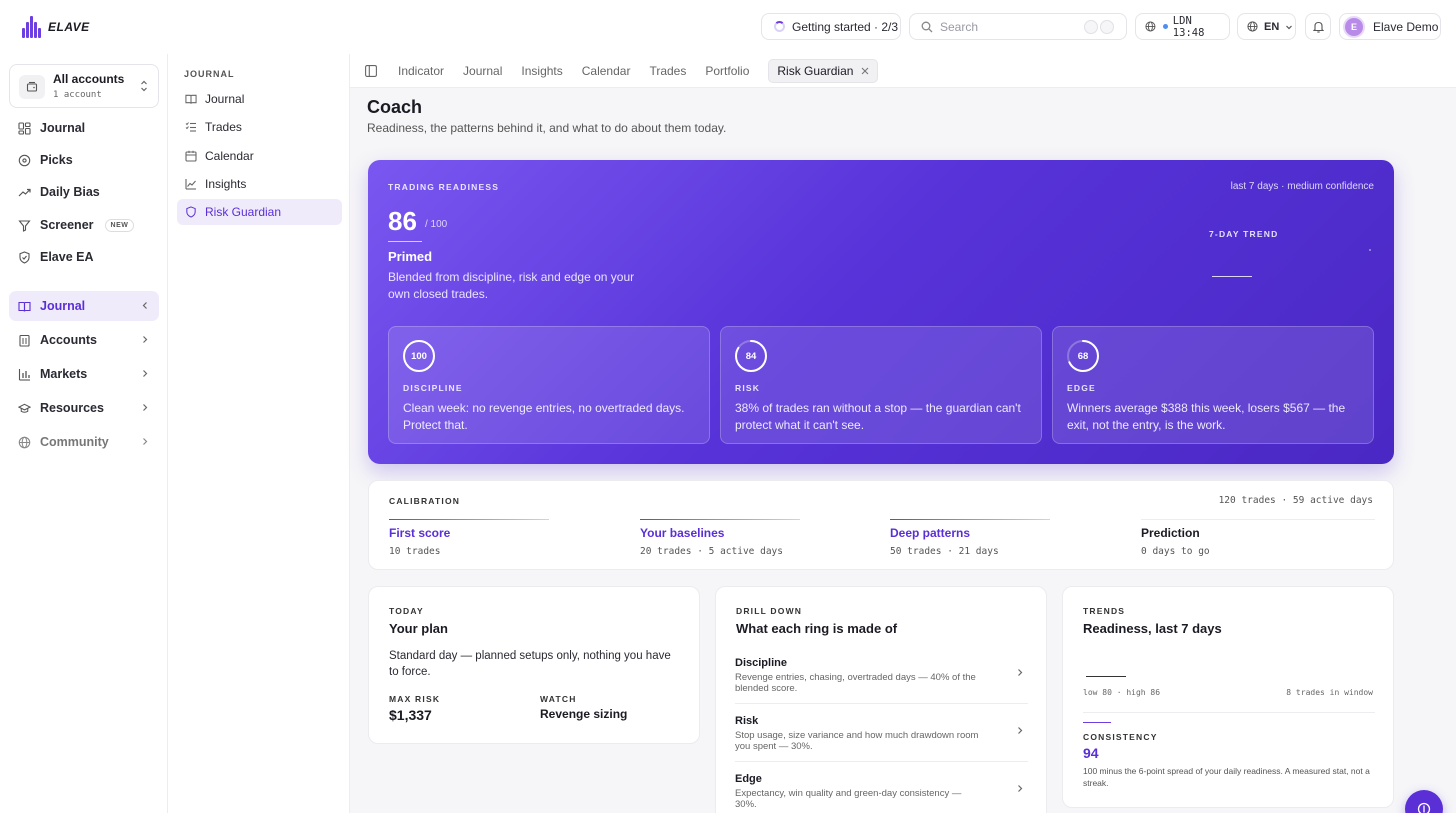 This screenshot has height=813, width=1456. Describe the element at coordinates (1188, 26) in the screenshot. I see `clock-value: LDN 13:48` at that location.